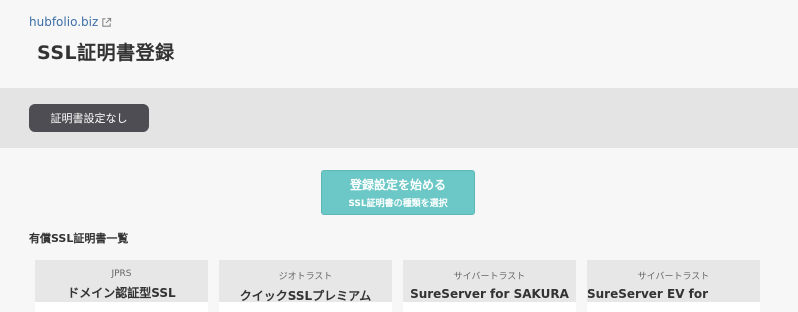 The width and height of the screenshot is (798, 312). I want to click on start-button-sublabel: SSL証明書の種類を選択, so click(398, 204).